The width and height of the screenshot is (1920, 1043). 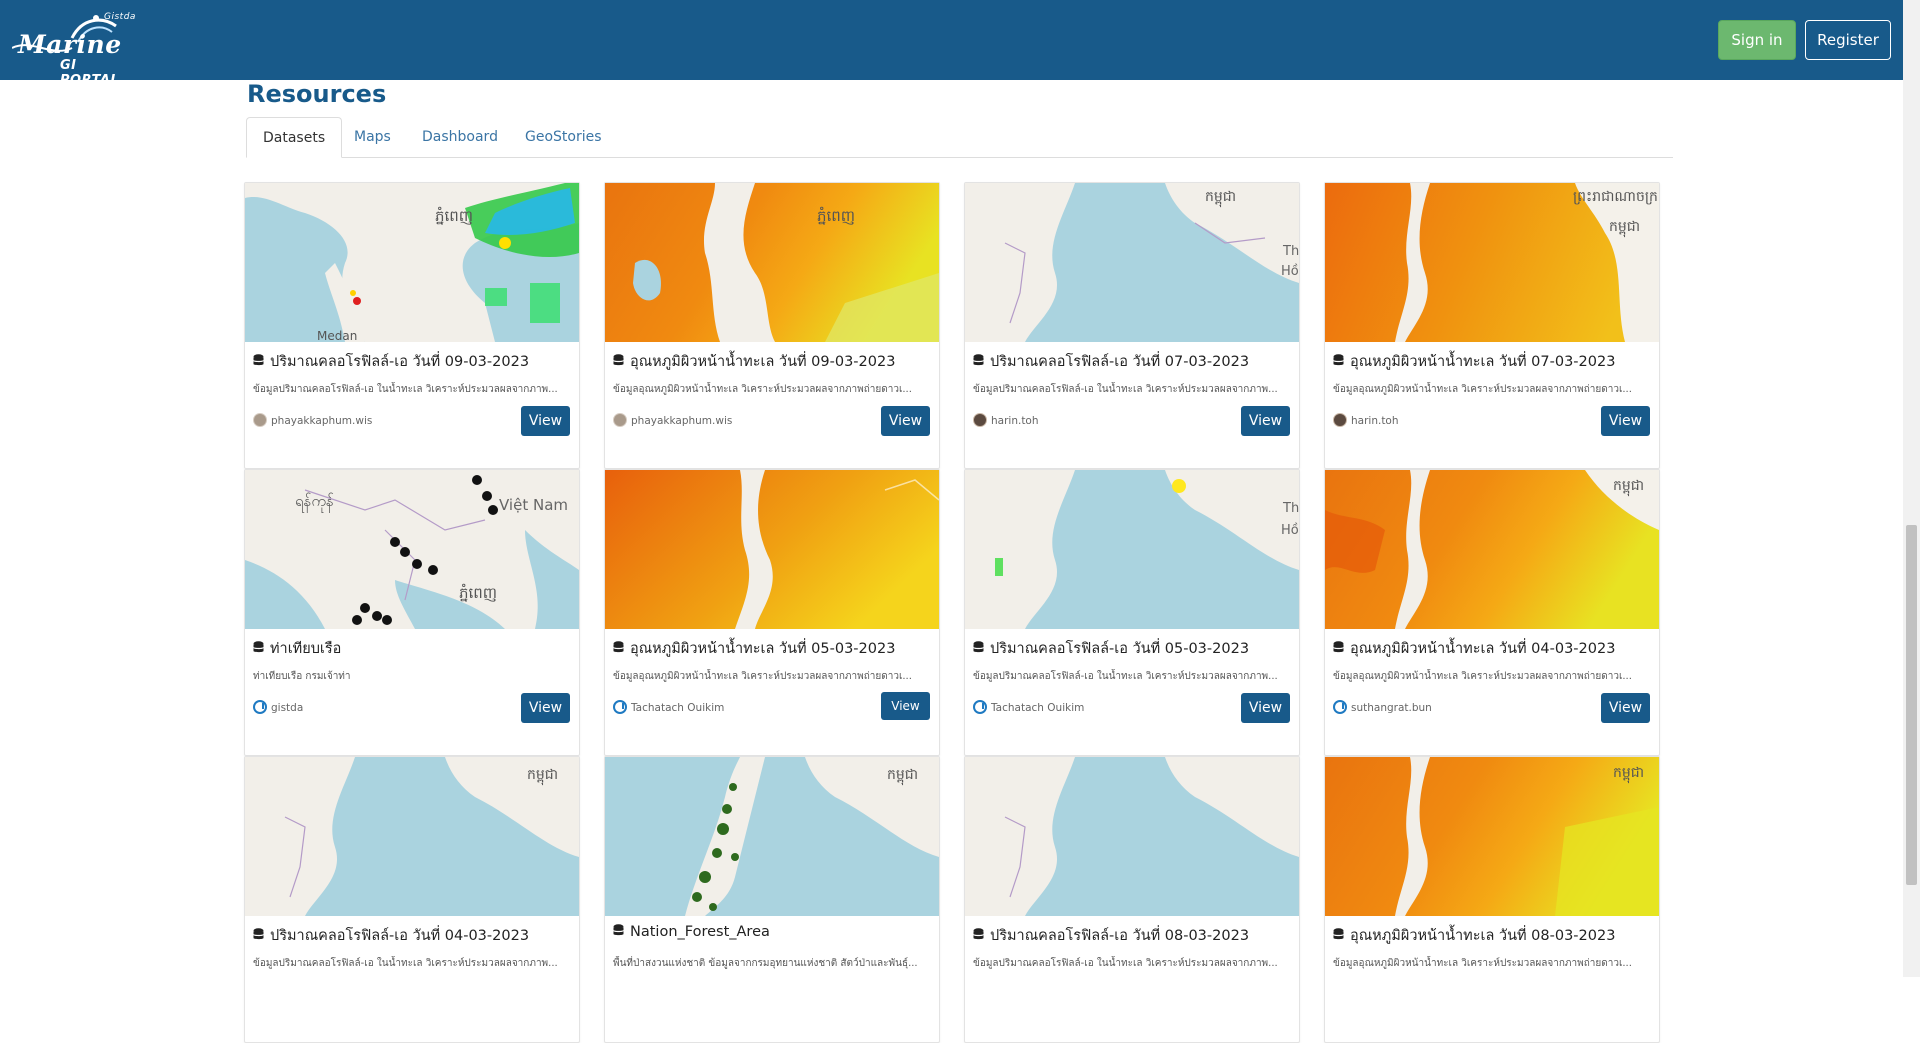 What do you see at coordinates (372, 137) in the screenshot?
I see `tab-maps: Maps` at bounding box center [372, 137].